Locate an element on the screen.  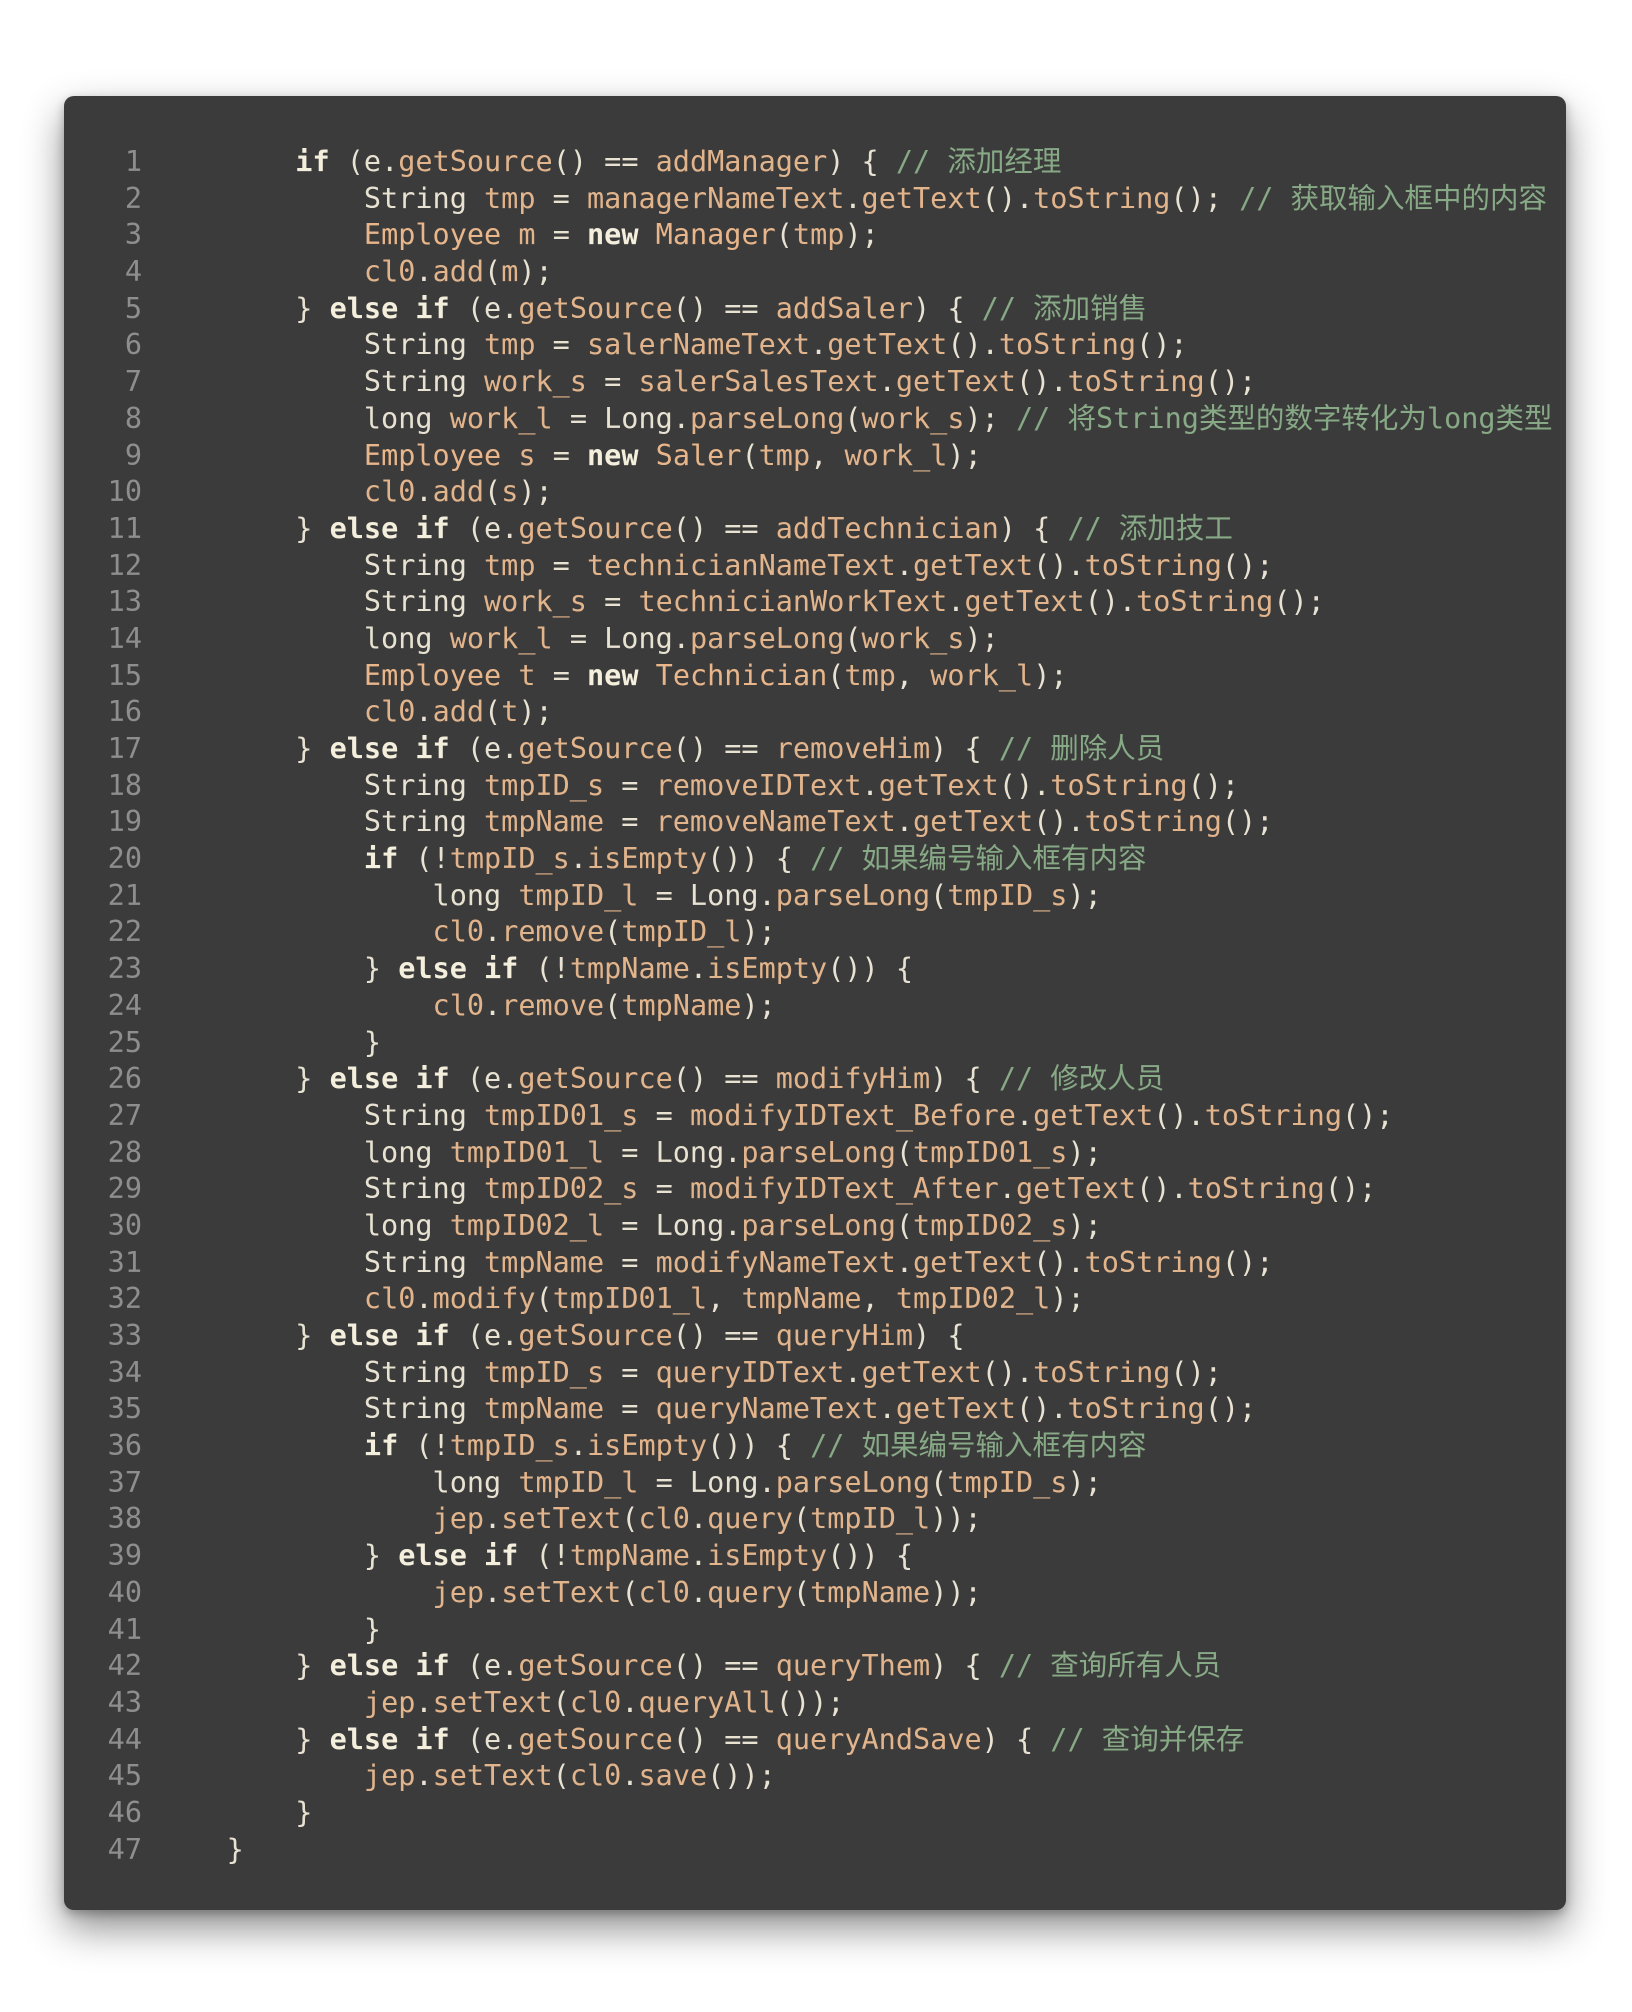
line-number: 38 is located at coordinates (124, 1519).